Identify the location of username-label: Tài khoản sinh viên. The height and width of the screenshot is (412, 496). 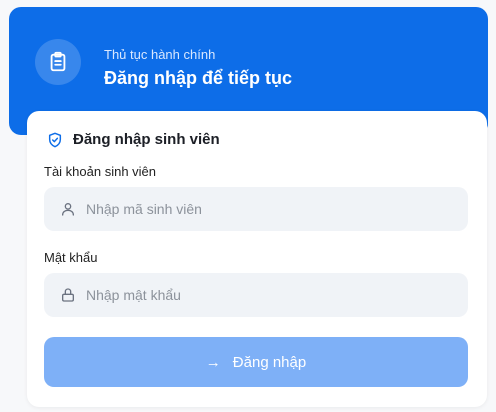
(100, 171).